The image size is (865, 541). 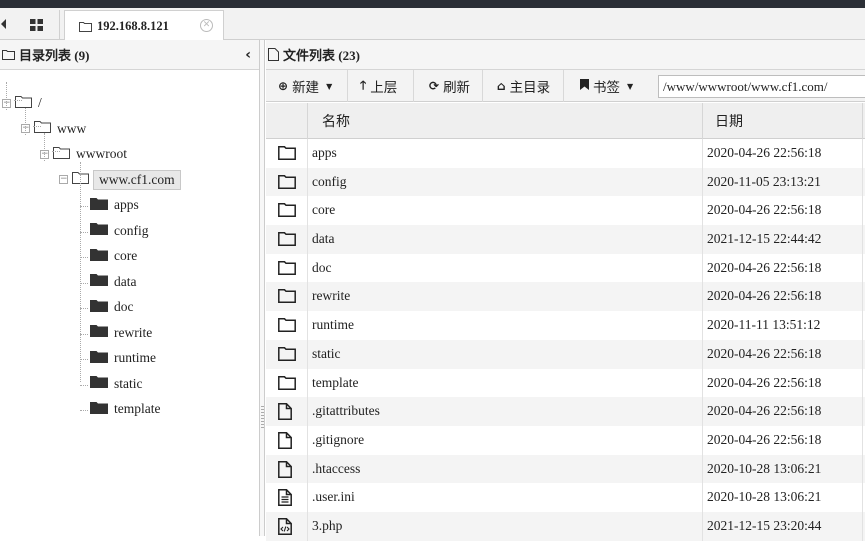 I want to click on file-name: .gitignore, so click(x=338, y=440).